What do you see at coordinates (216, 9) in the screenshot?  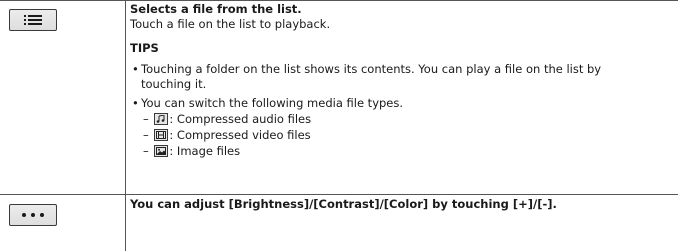 I see `row1-heading: Selects a file from the list.` at bounding box center [216, 9].